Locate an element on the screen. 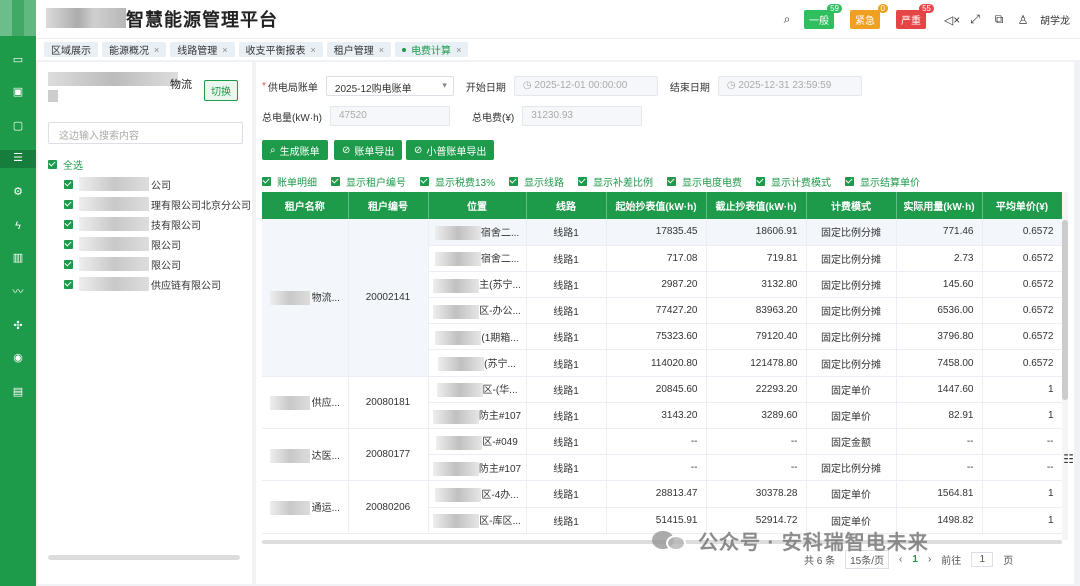  tree-item: 理有限公司北京分公司 is located at coordinates (149, 204).